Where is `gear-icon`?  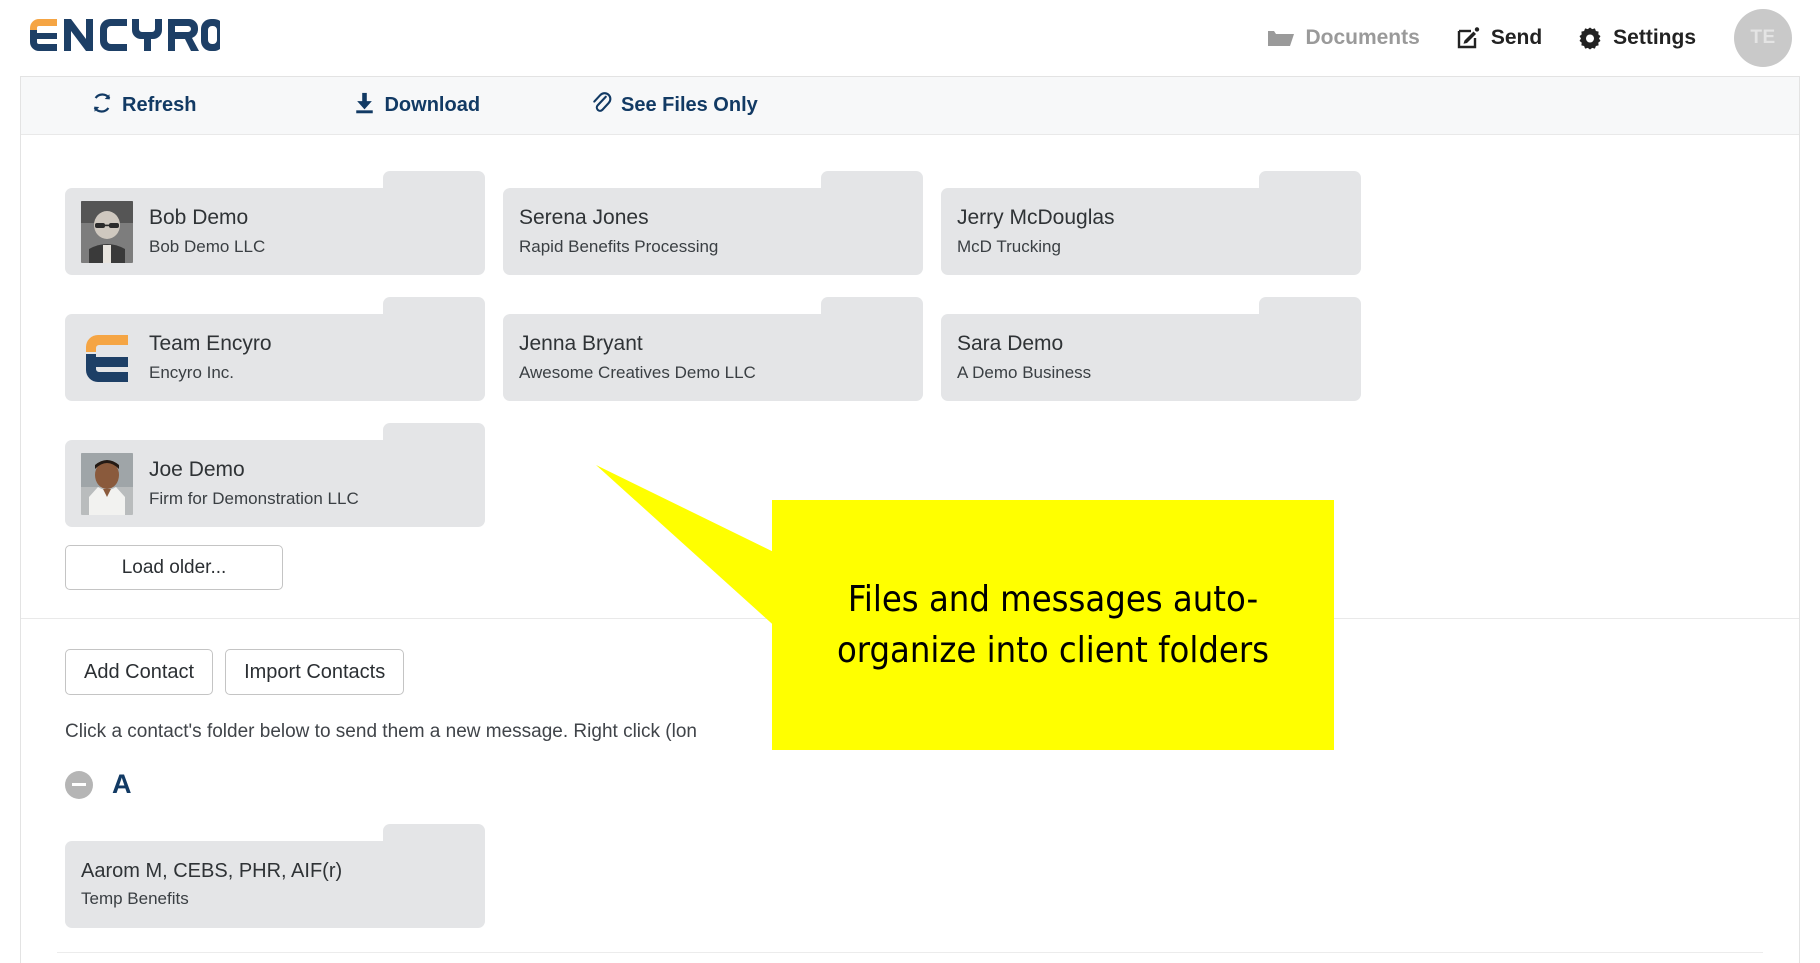 gear-icon is located at coordinates (1590, 38).